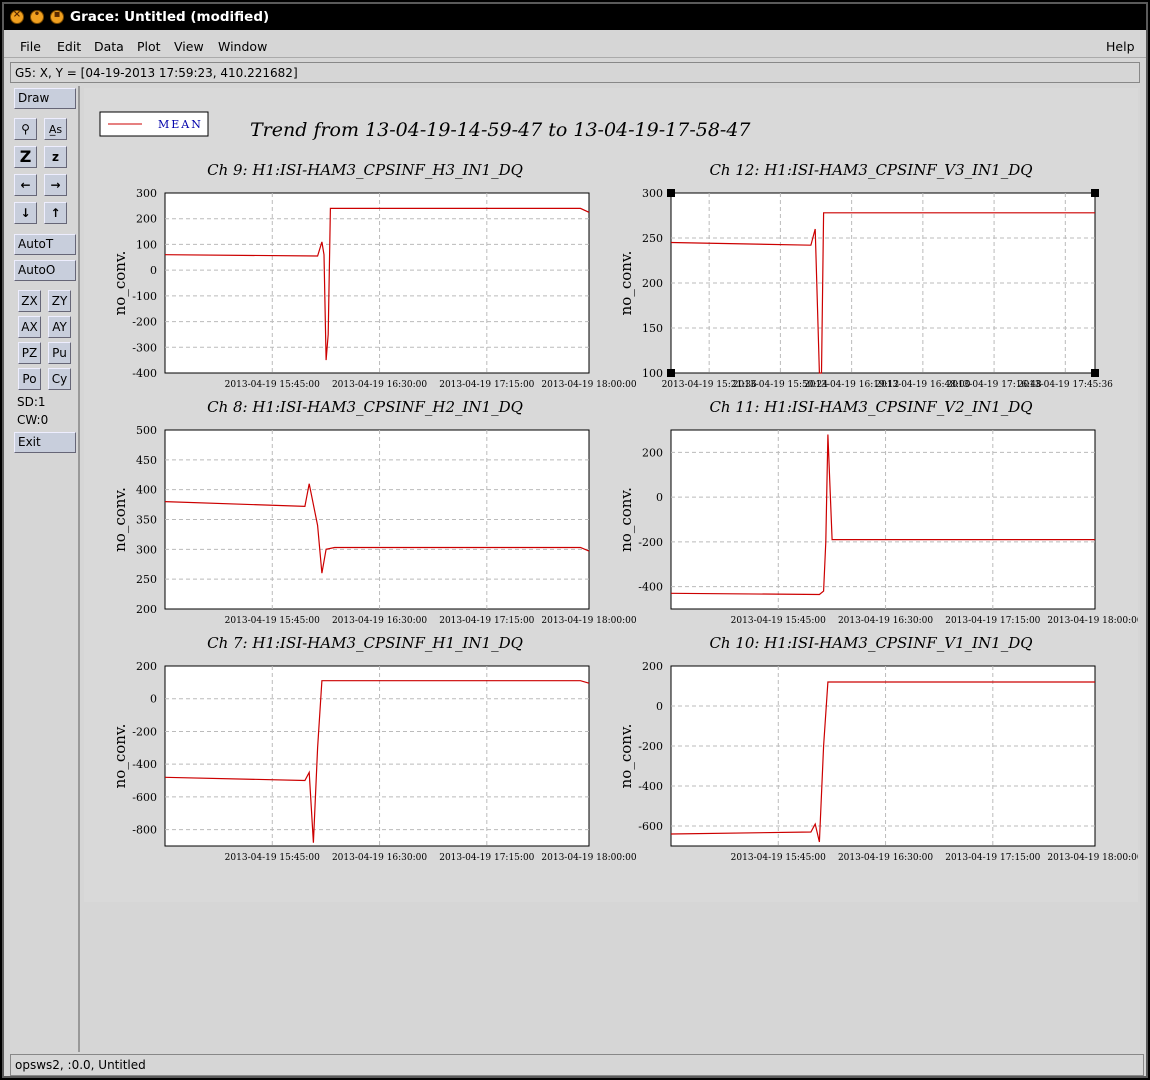 Image resolution: width=1150 pixels, height=1080 pixels. I want to click on menu-bar: File Edit Data Plot View Window Help, so click(575, 44).